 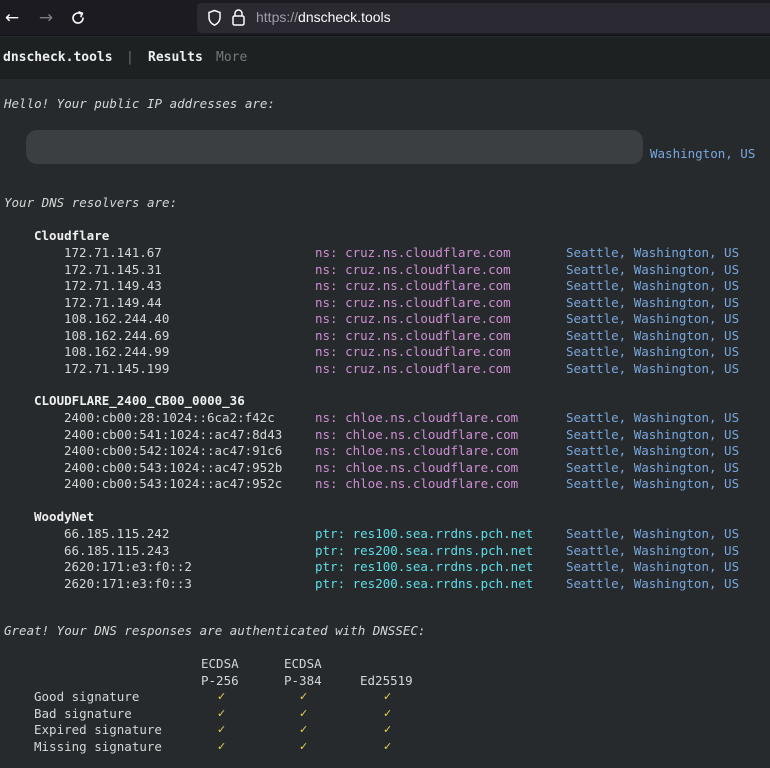 What do you see at coordinates (117, 550) in the screenshot?
I see `resolver-ip: 66.185.115.243` at bounding box center [117, 550].